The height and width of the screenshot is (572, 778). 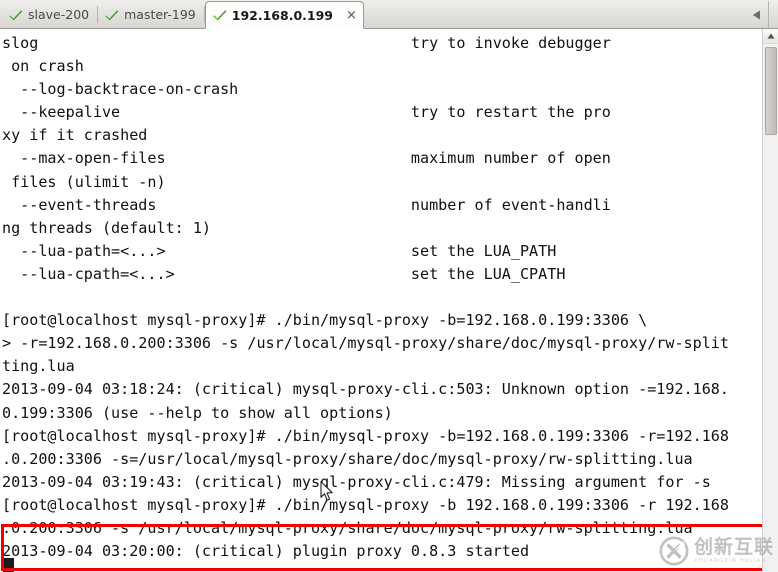 I want to click on tab-slave-200: slave-200, so click(x=50, y=14).